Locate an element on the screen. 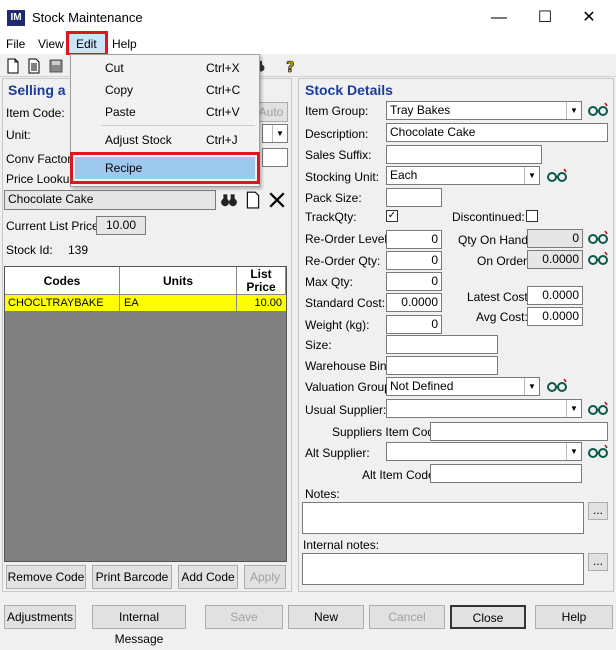 The image size is (616, 650). add-code-button: Add Code is located at coordinates (208, 577).